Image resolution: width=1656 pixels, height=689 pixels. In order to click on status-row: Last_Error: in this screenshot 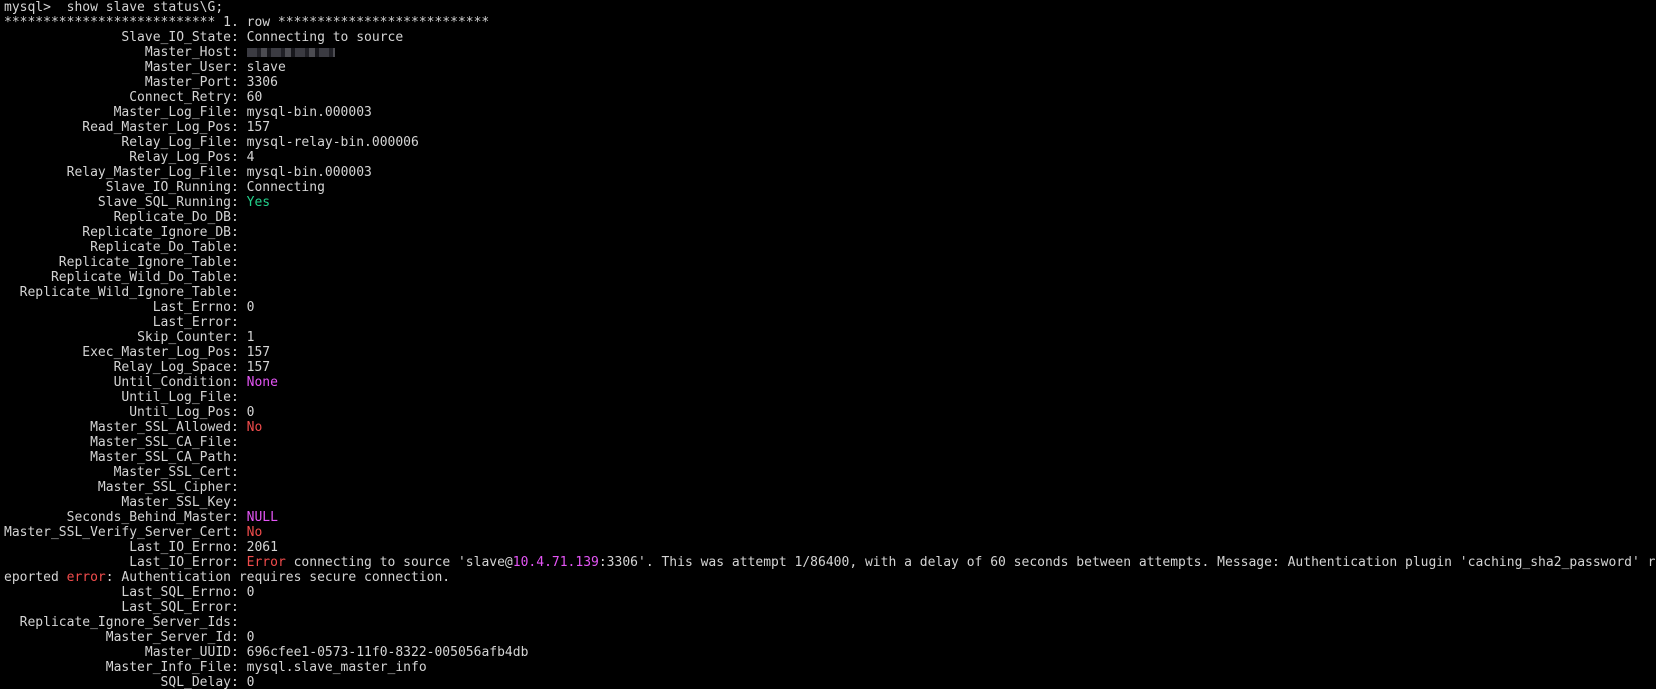, I will do `click(830, 322)`.